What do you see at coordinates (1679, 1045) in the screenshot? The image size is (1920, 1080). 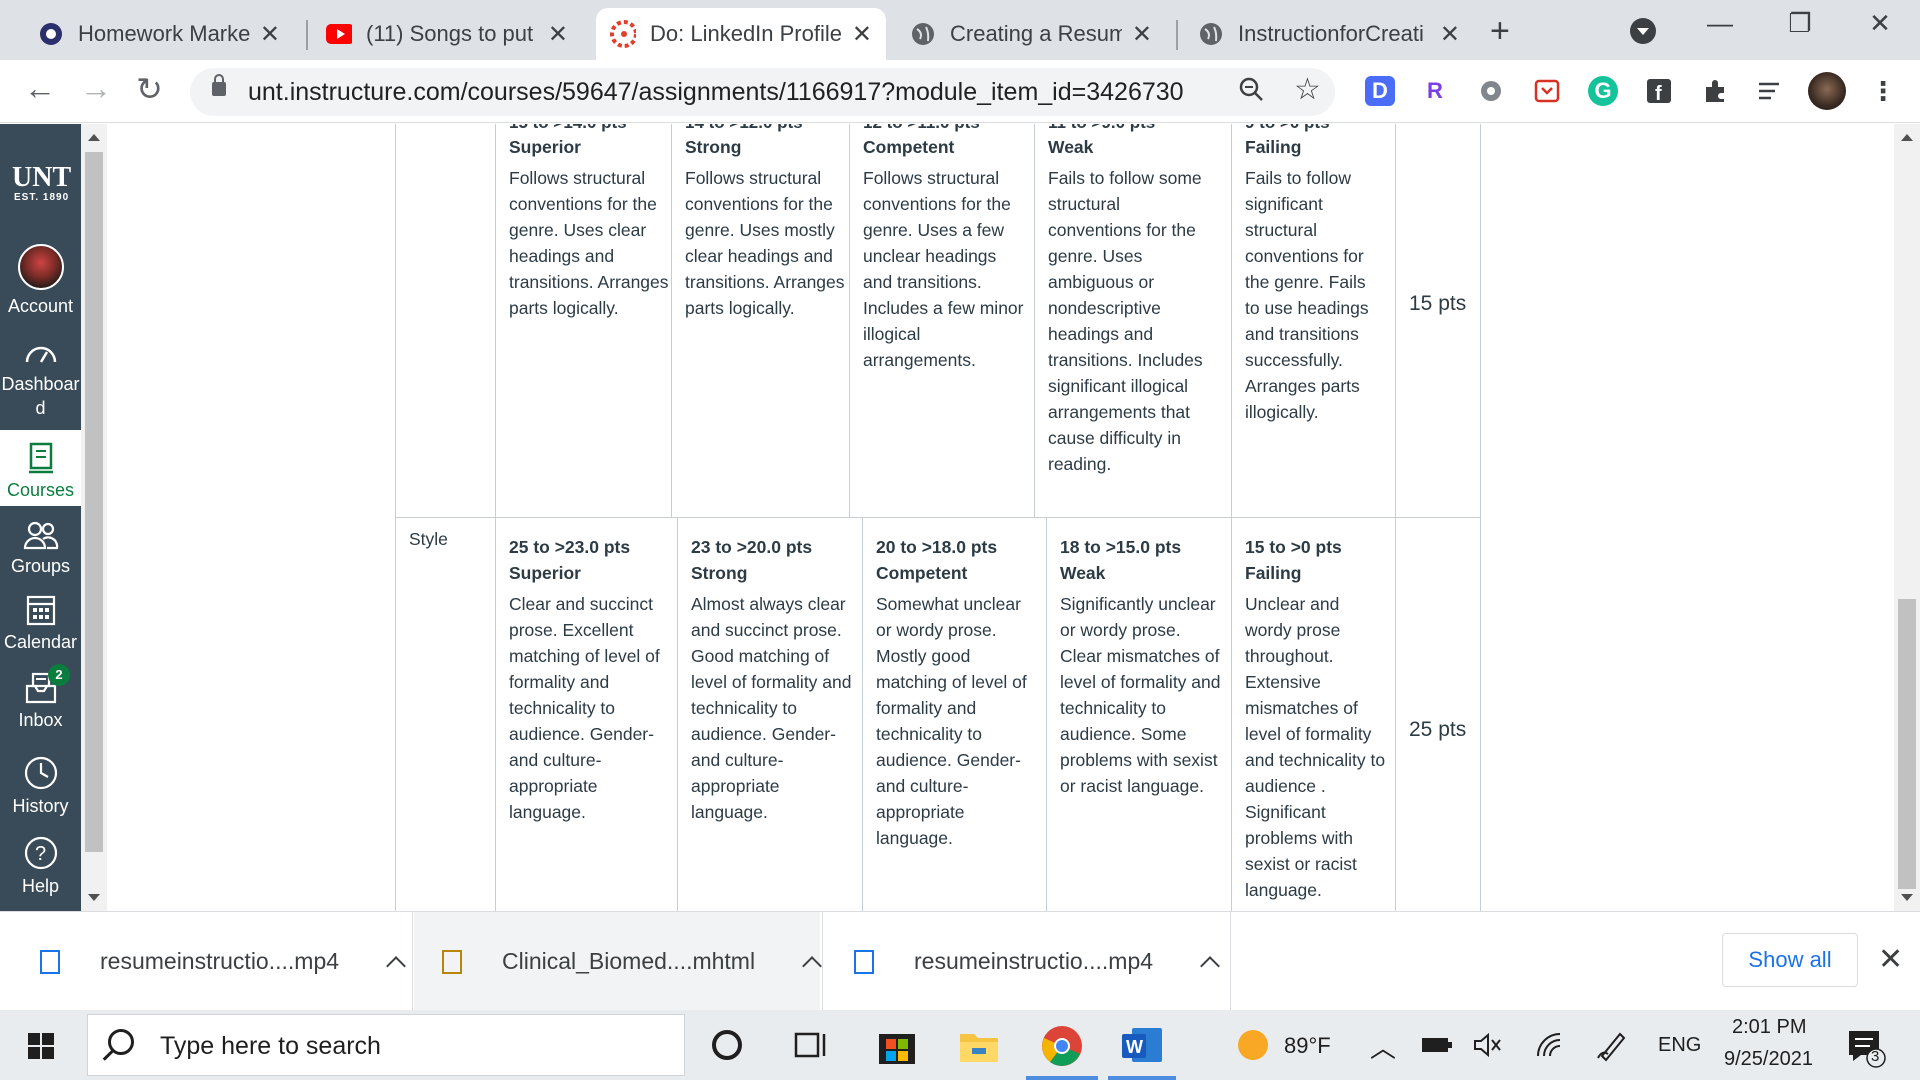 I see `language-indicator: ENG` at bounding box center [1679, 1045].